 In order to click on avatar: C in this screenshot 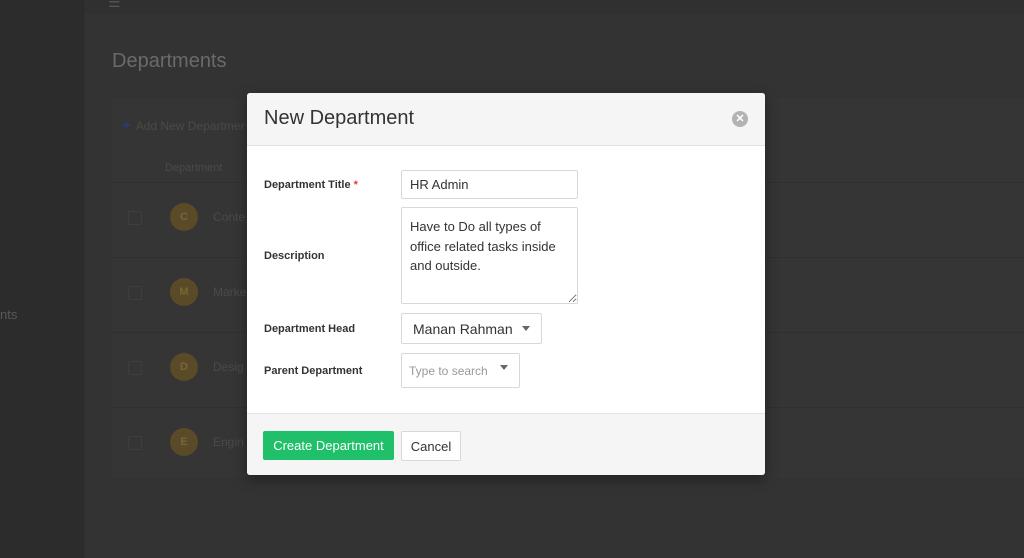, I will do `click(184, 217)`.